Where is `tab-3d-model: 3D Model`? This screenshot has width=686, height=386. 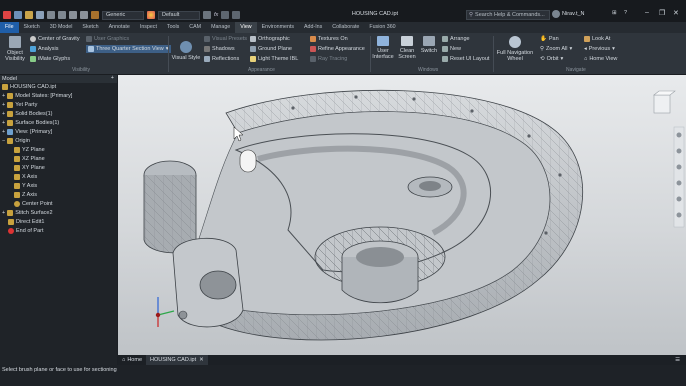 tab-3d-model: 3D Model is located at coordinates (61, 27).